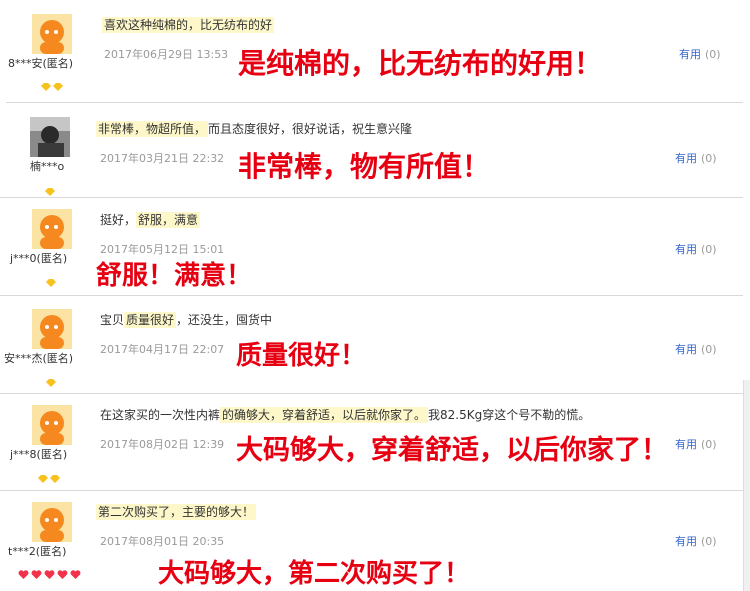 Image resolution: width=750 pixels, height=591 pixels. I want to click on highlighted-text: 的确够大，穿着舒适，以后就你家了。, so click(324, 415).